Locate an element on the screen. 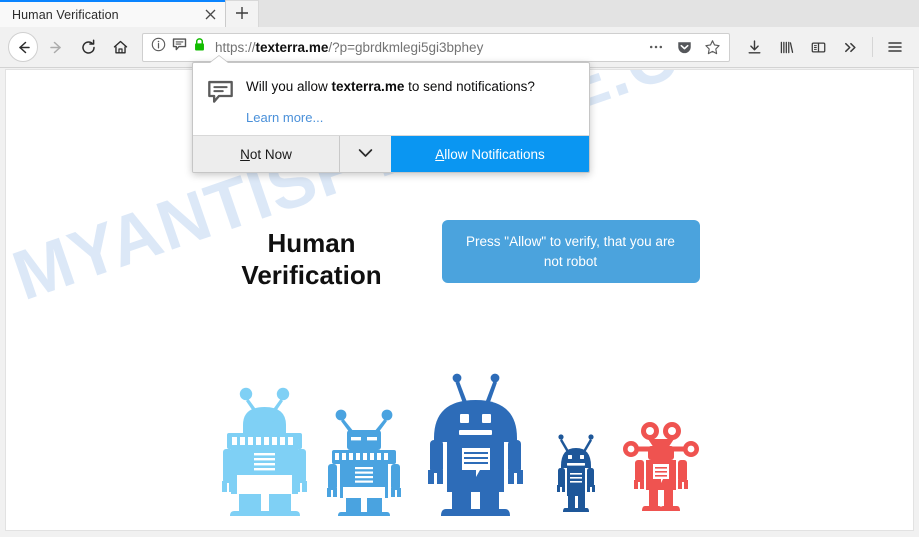 Image resolution: width=919 pixels, height=537 pixels. hamburger-menu-icon is located at coordinates (895, 47).